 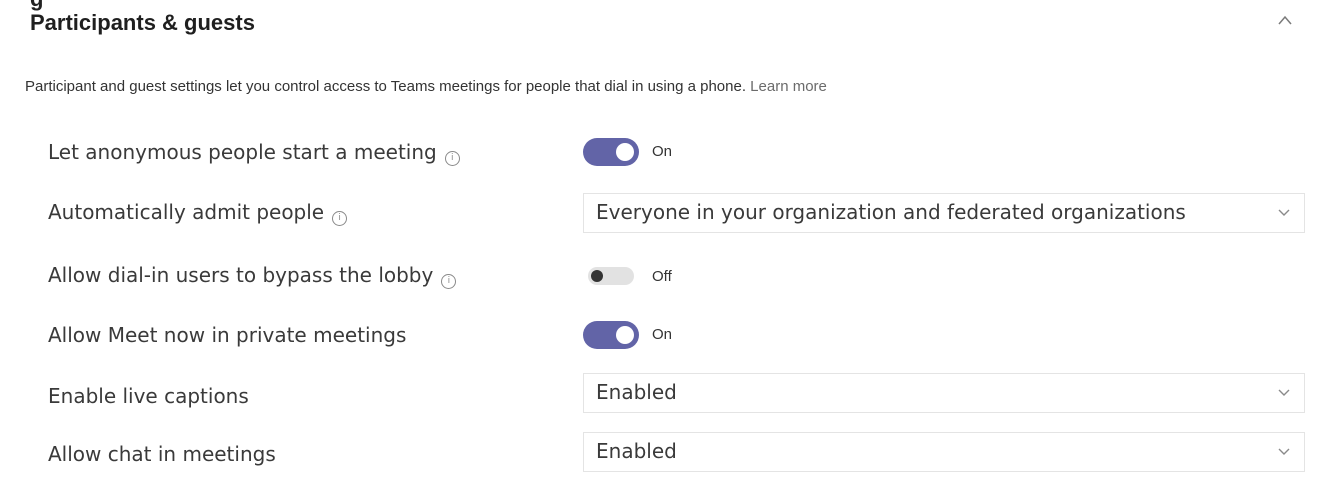 What do you see at coordinates (611, 152) in the screenshot?
I see `anonymous-start-toggle` at bounding box center [611, 152].